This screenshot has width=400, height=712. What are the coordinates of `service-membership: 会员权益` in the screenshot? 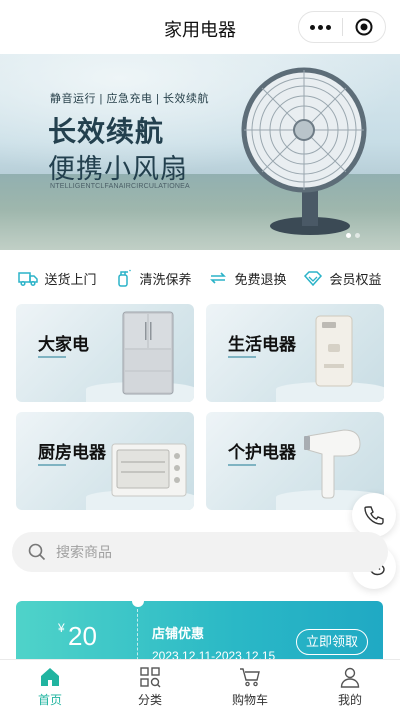 It's located at (342, 278).